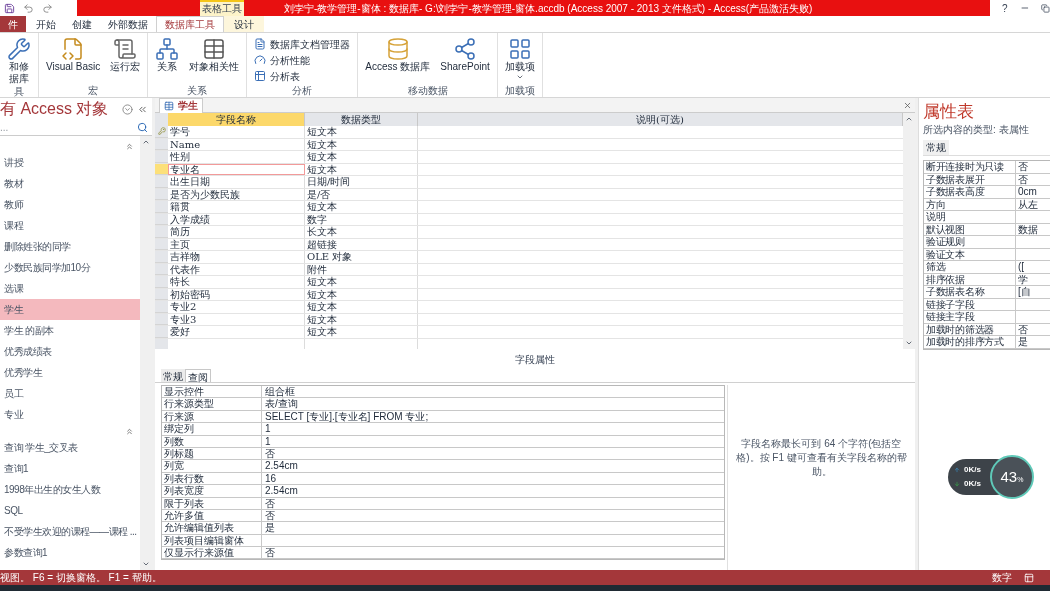  I want to click on table-cell: 初始密码, so click(236, 294).